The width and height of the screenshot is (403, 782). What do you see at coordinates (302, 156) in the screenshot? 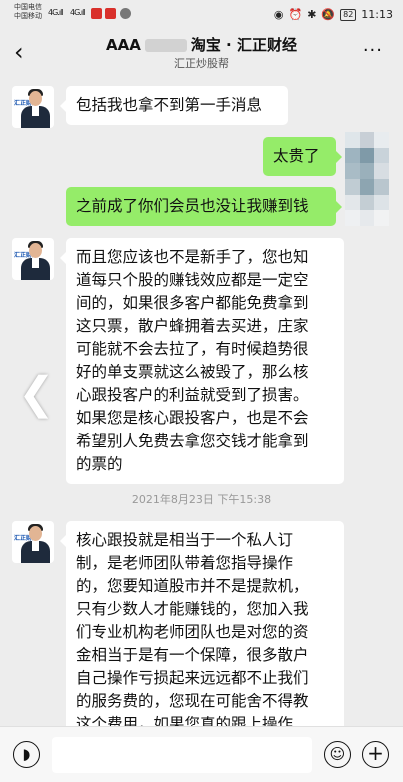
I see `message-bubble-outgoing: 太贵了` at bounding box center [302, 156].